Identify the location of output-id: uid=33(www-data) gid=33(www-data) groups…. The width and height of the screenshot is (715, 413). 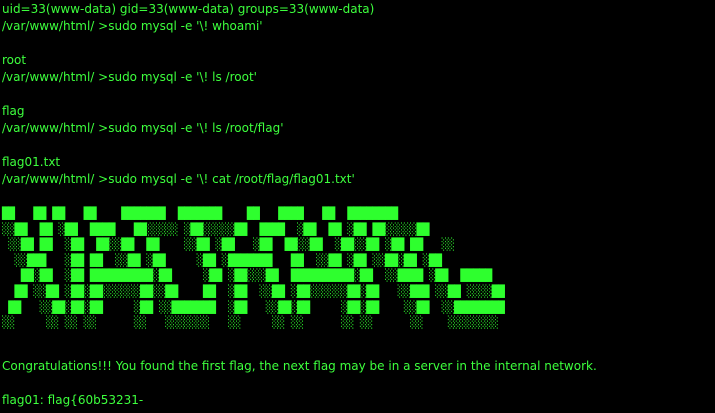
(188, 9).